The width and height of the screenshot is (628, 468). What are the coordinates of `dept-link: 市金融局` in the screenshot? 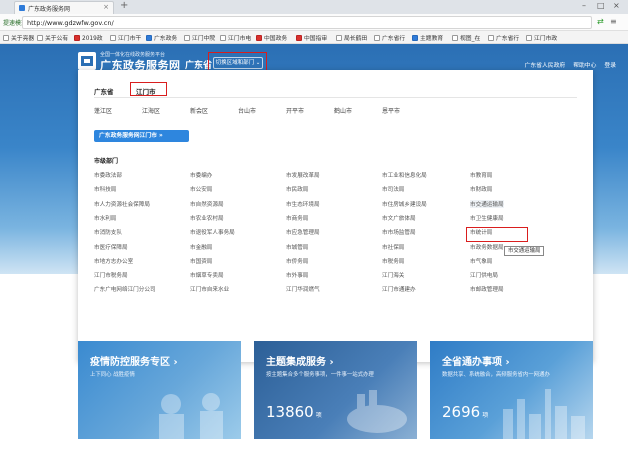 It's located at (201, 247).